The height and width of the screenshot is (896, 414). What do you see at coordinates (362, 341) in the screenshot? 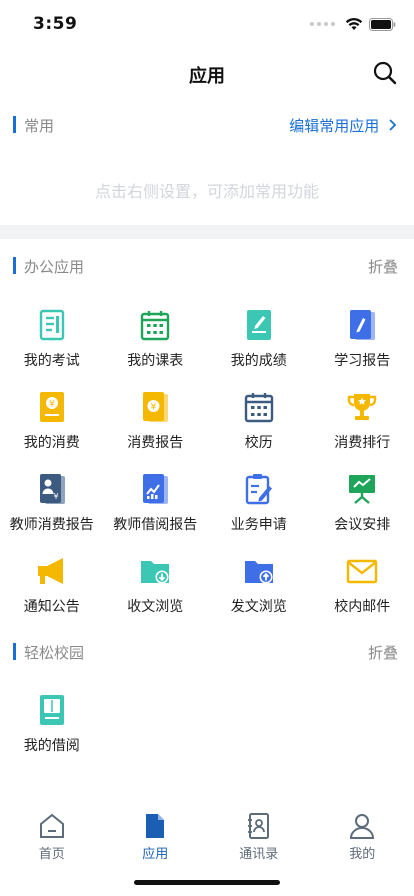
I see `app-study-report: 学习报告` at bounding box center [362, 341].